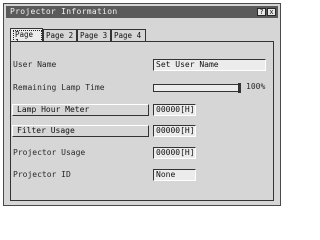  I want to click on remaining-lamp-time-label: Remaining Lamp Time, so click(59, 87).